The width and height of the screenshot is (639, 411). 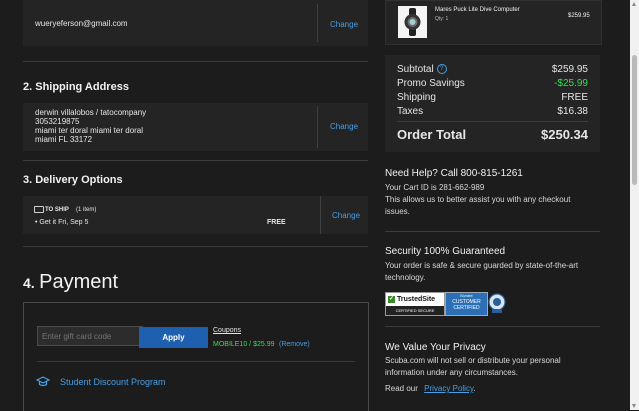 What do you see at coordinates (79, 282) in the screenshot?
I see `payment-title: Payment` at bounding box center [79, 282].